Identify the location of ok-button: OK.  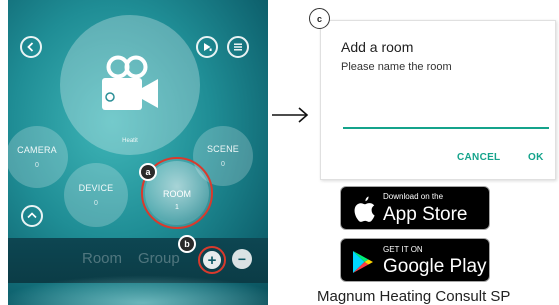
(536, 157).